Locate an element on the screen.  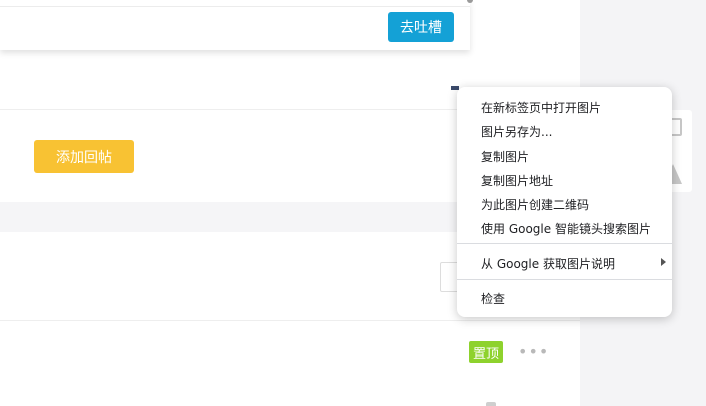
more-dots-icon: ••• is located at coordinates (533, 351).